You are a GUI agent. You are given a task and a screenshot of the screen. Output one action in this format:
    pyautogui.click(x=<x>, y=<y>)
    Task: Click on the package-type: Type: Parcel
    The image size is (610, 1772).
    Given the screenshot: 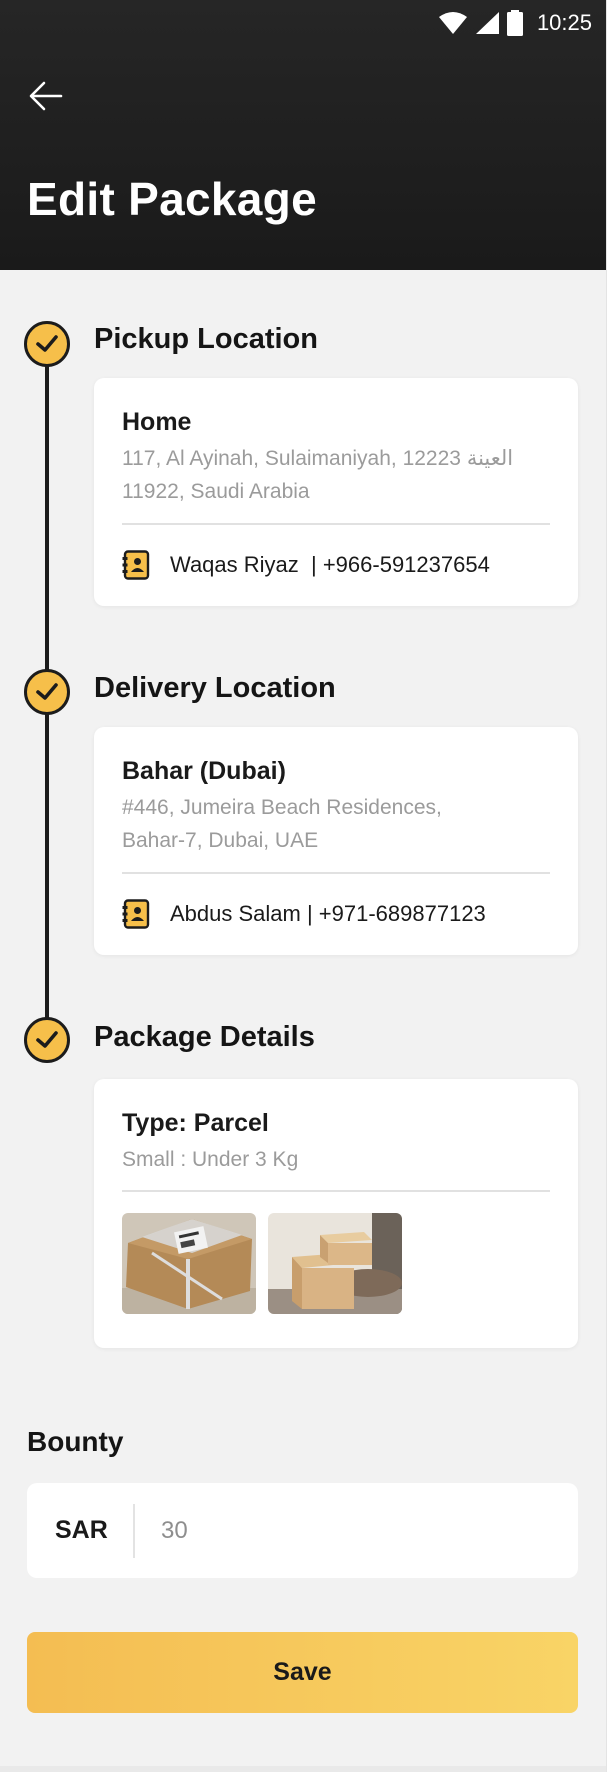 What is the action you would take?
    pyautogui.click(x=195, y=1123)
    